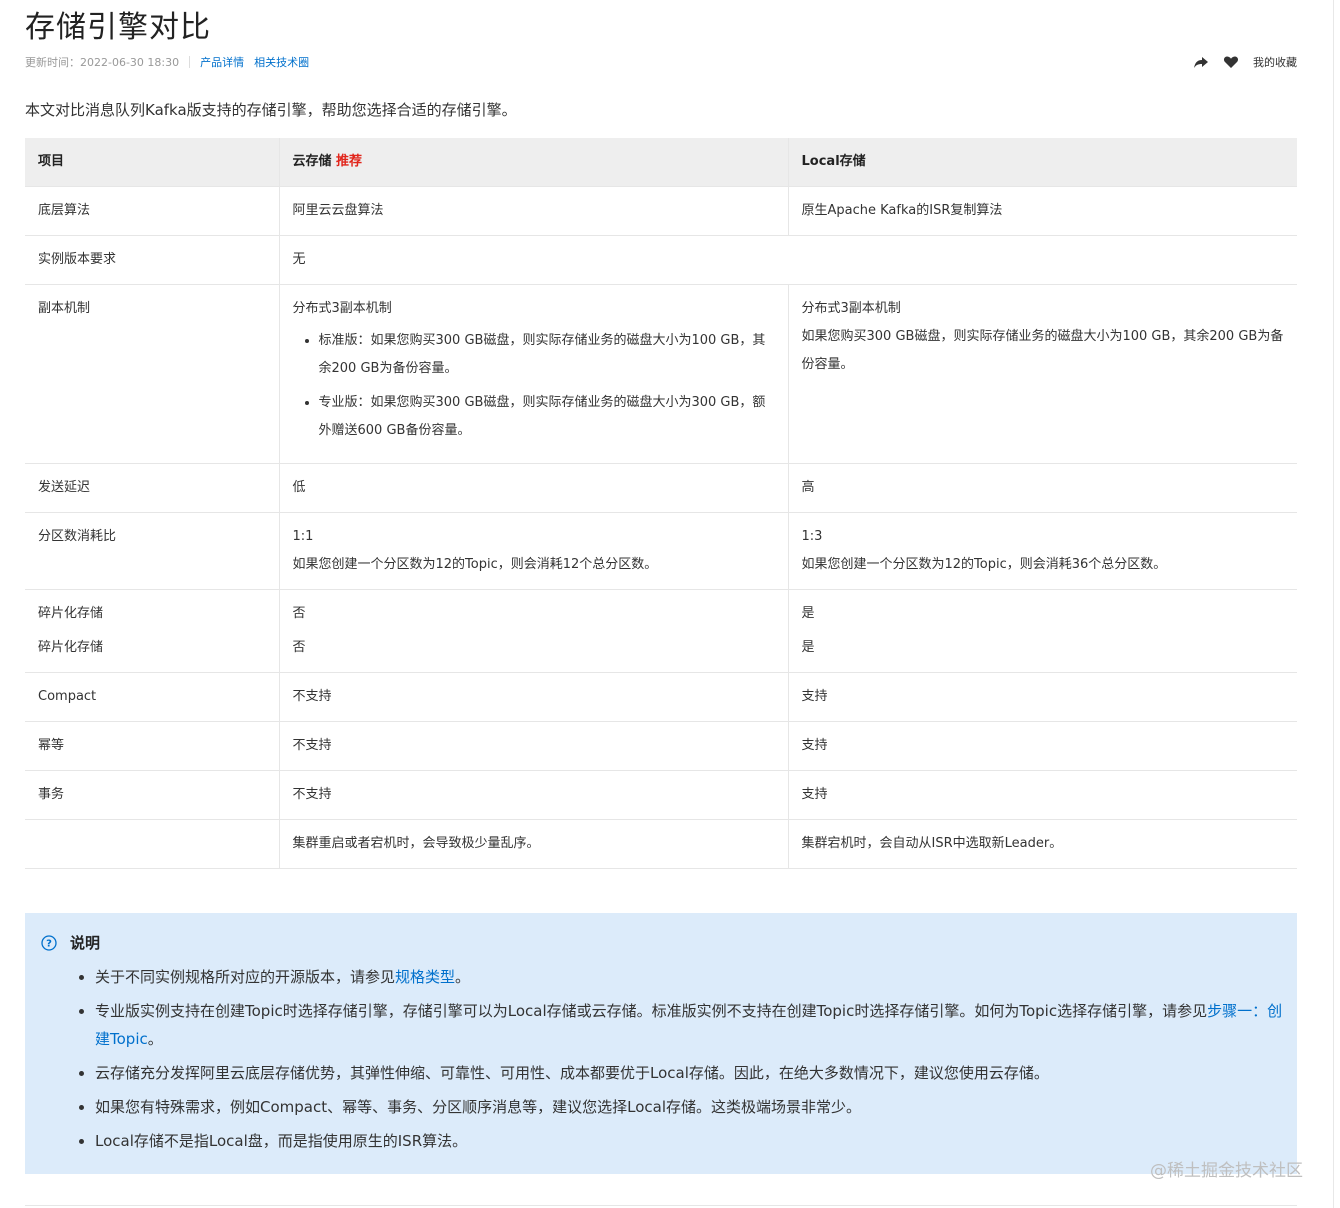 This screenshot has width=1340, height=1208. What do you see at coordinates (152, 260) in the screenshot?
I see `row-label: 实例版本要求` at bounding box center [152, 260].